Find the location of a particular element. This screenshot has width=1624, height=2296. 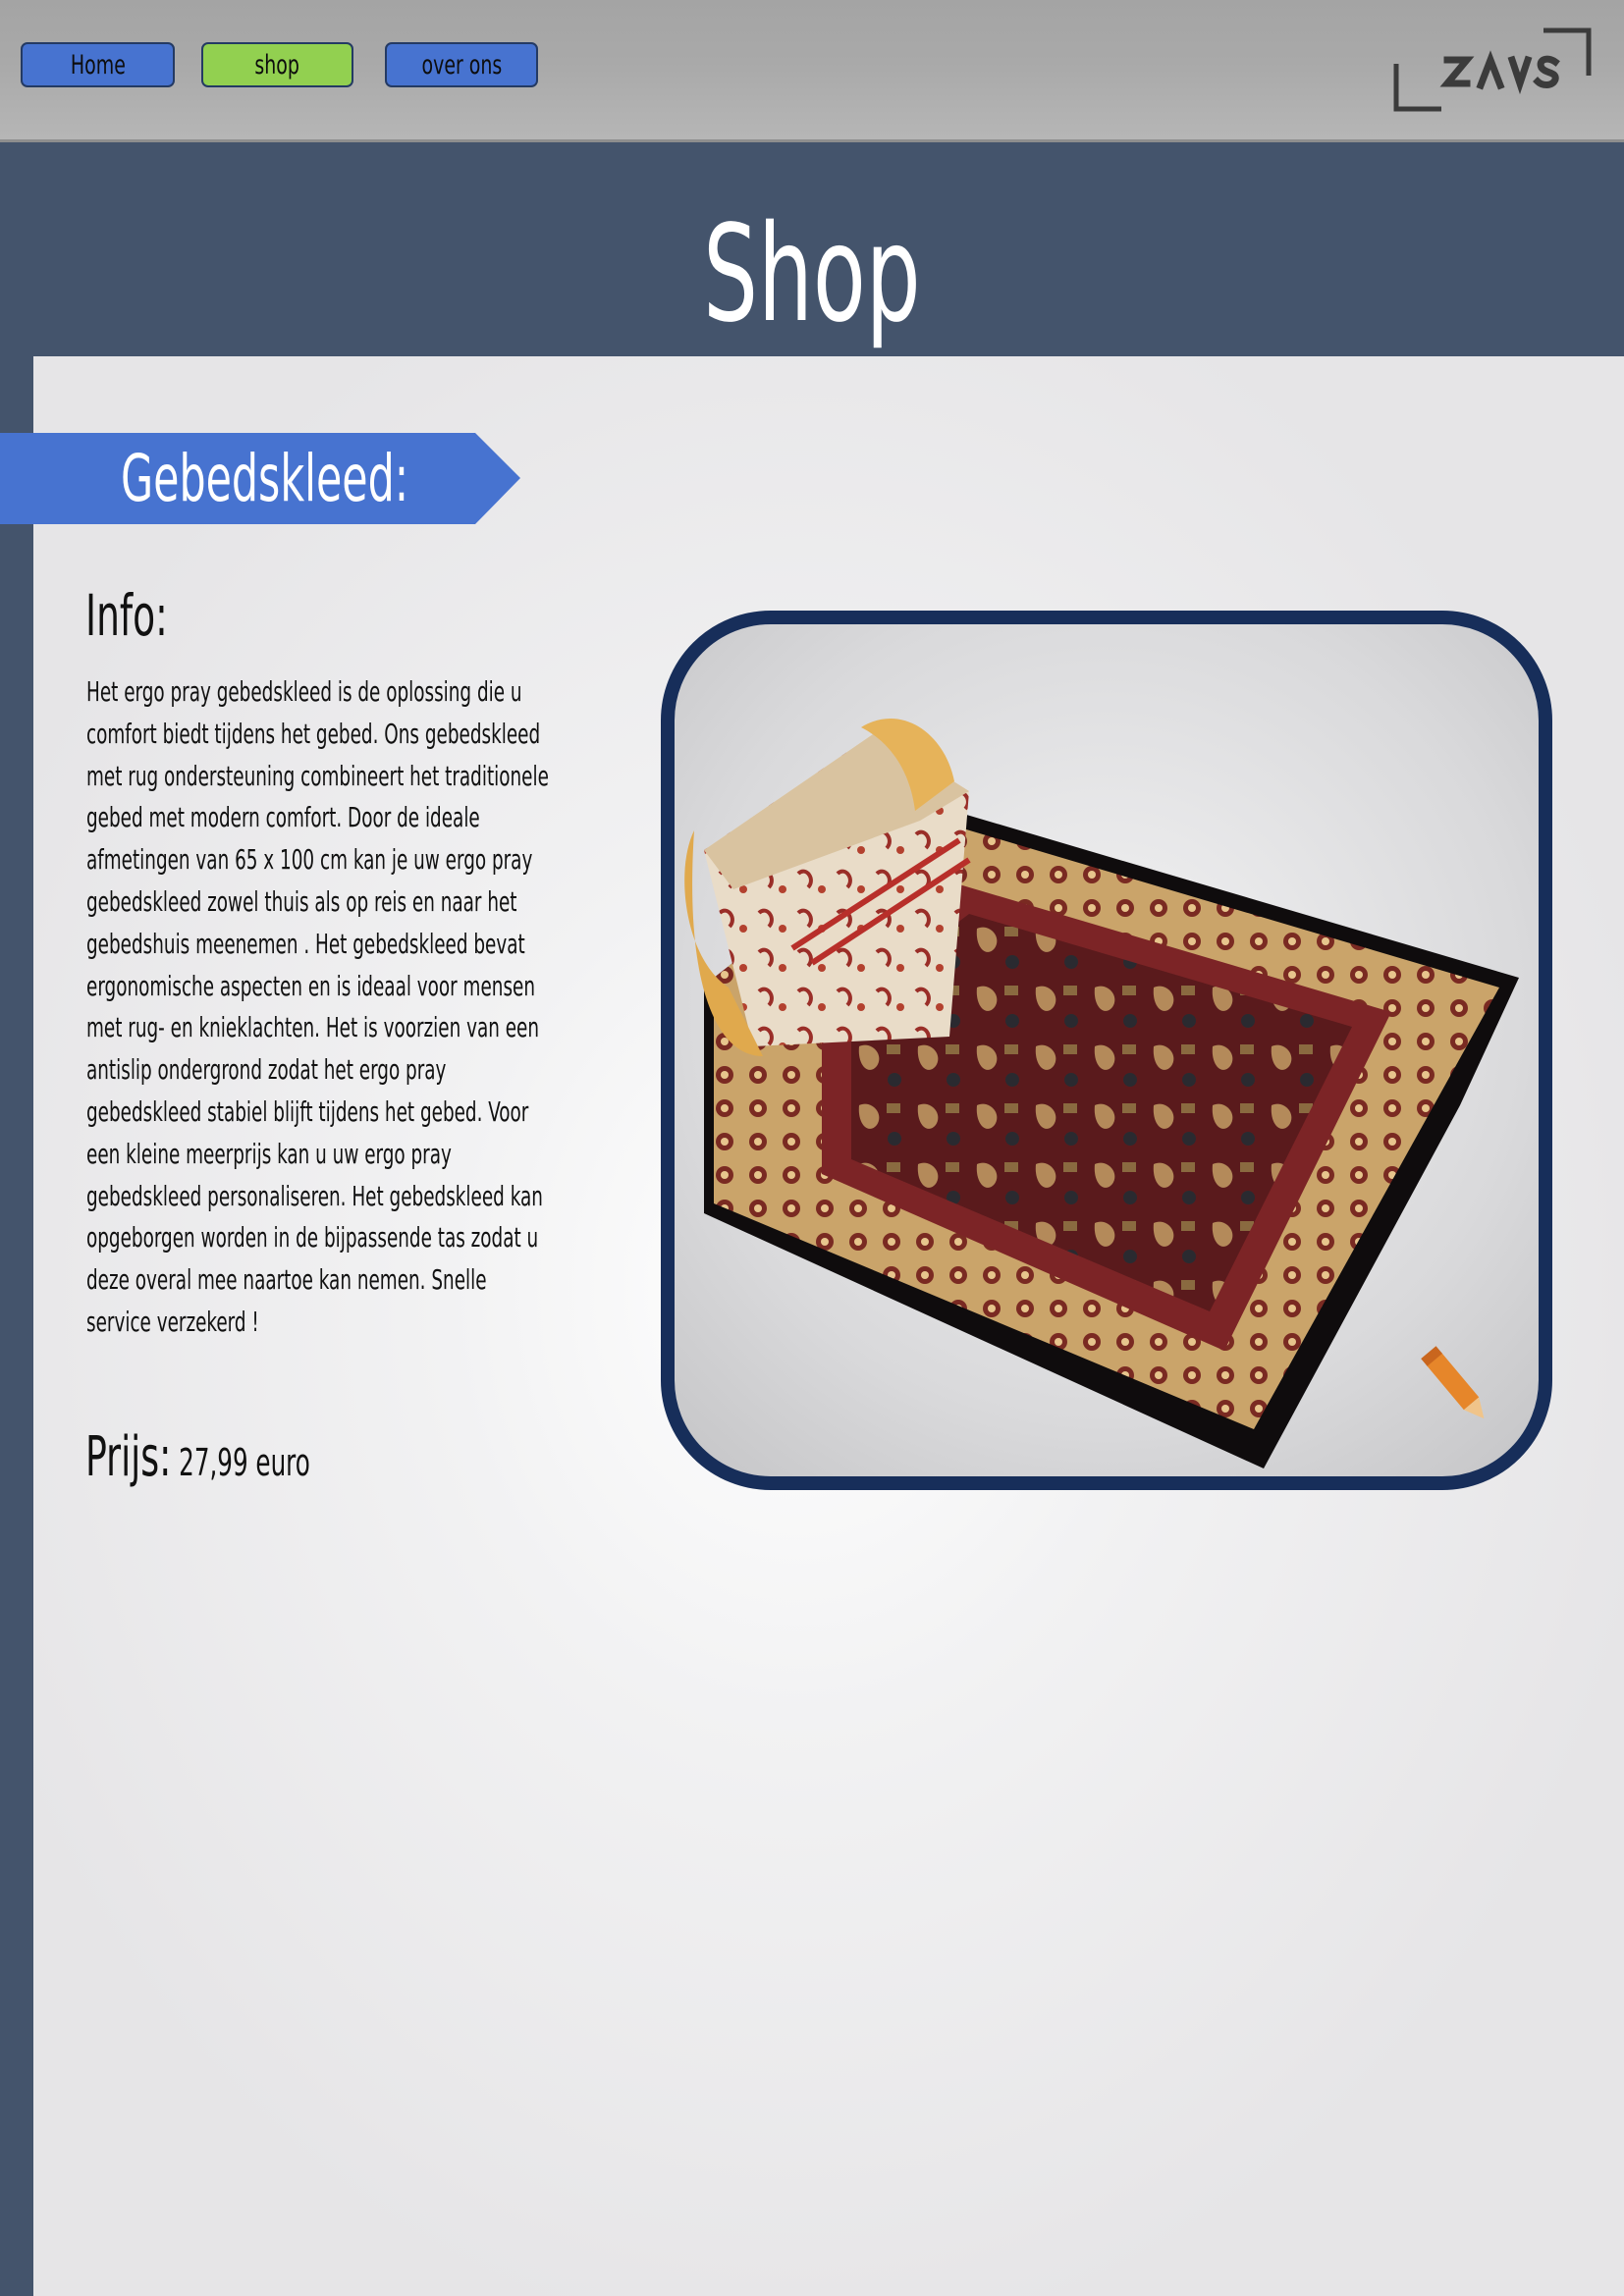

product-name: Gebedskleed: is located at coordinates (265, 478).